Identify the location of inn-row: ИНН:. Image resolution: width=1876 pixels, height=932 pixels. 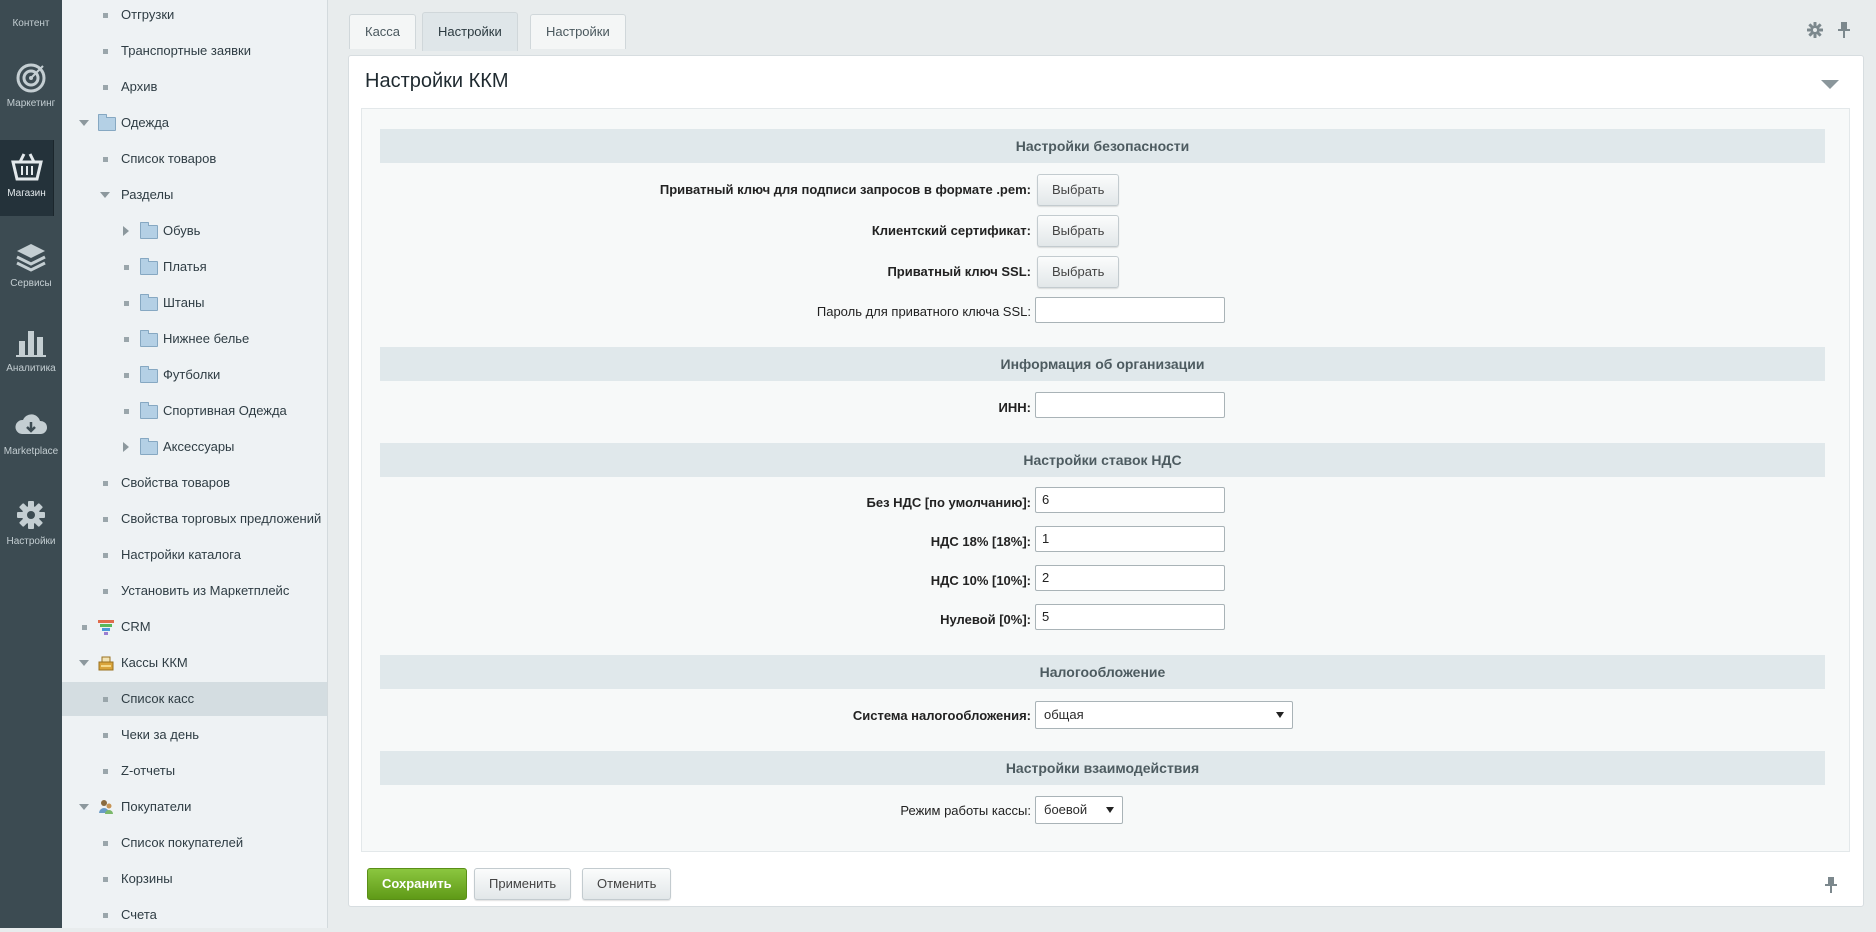
(696, 407).